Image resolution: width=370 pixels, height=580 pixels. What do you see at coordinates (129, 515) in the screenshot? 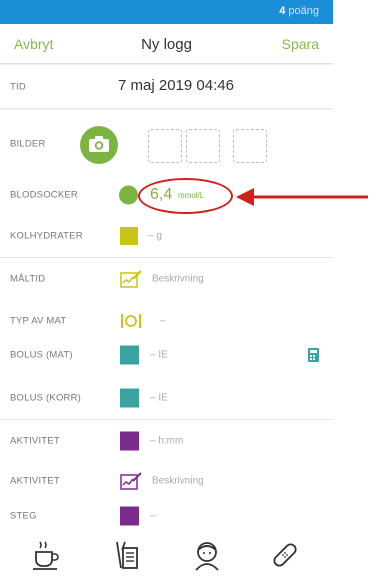
I see `steps-square-icon` at bounding box center [129, 515].